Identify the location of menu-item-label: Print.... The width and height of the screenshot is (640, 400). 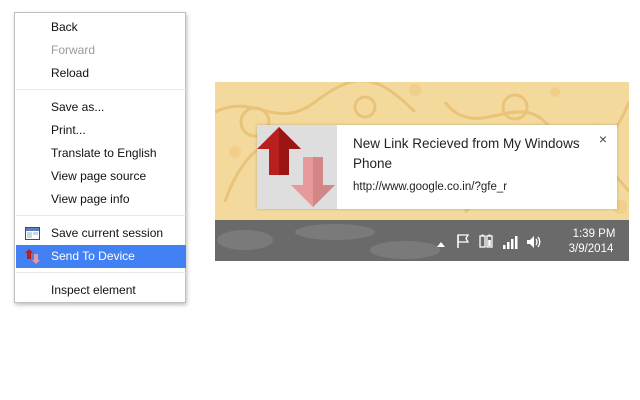
(68, 130).